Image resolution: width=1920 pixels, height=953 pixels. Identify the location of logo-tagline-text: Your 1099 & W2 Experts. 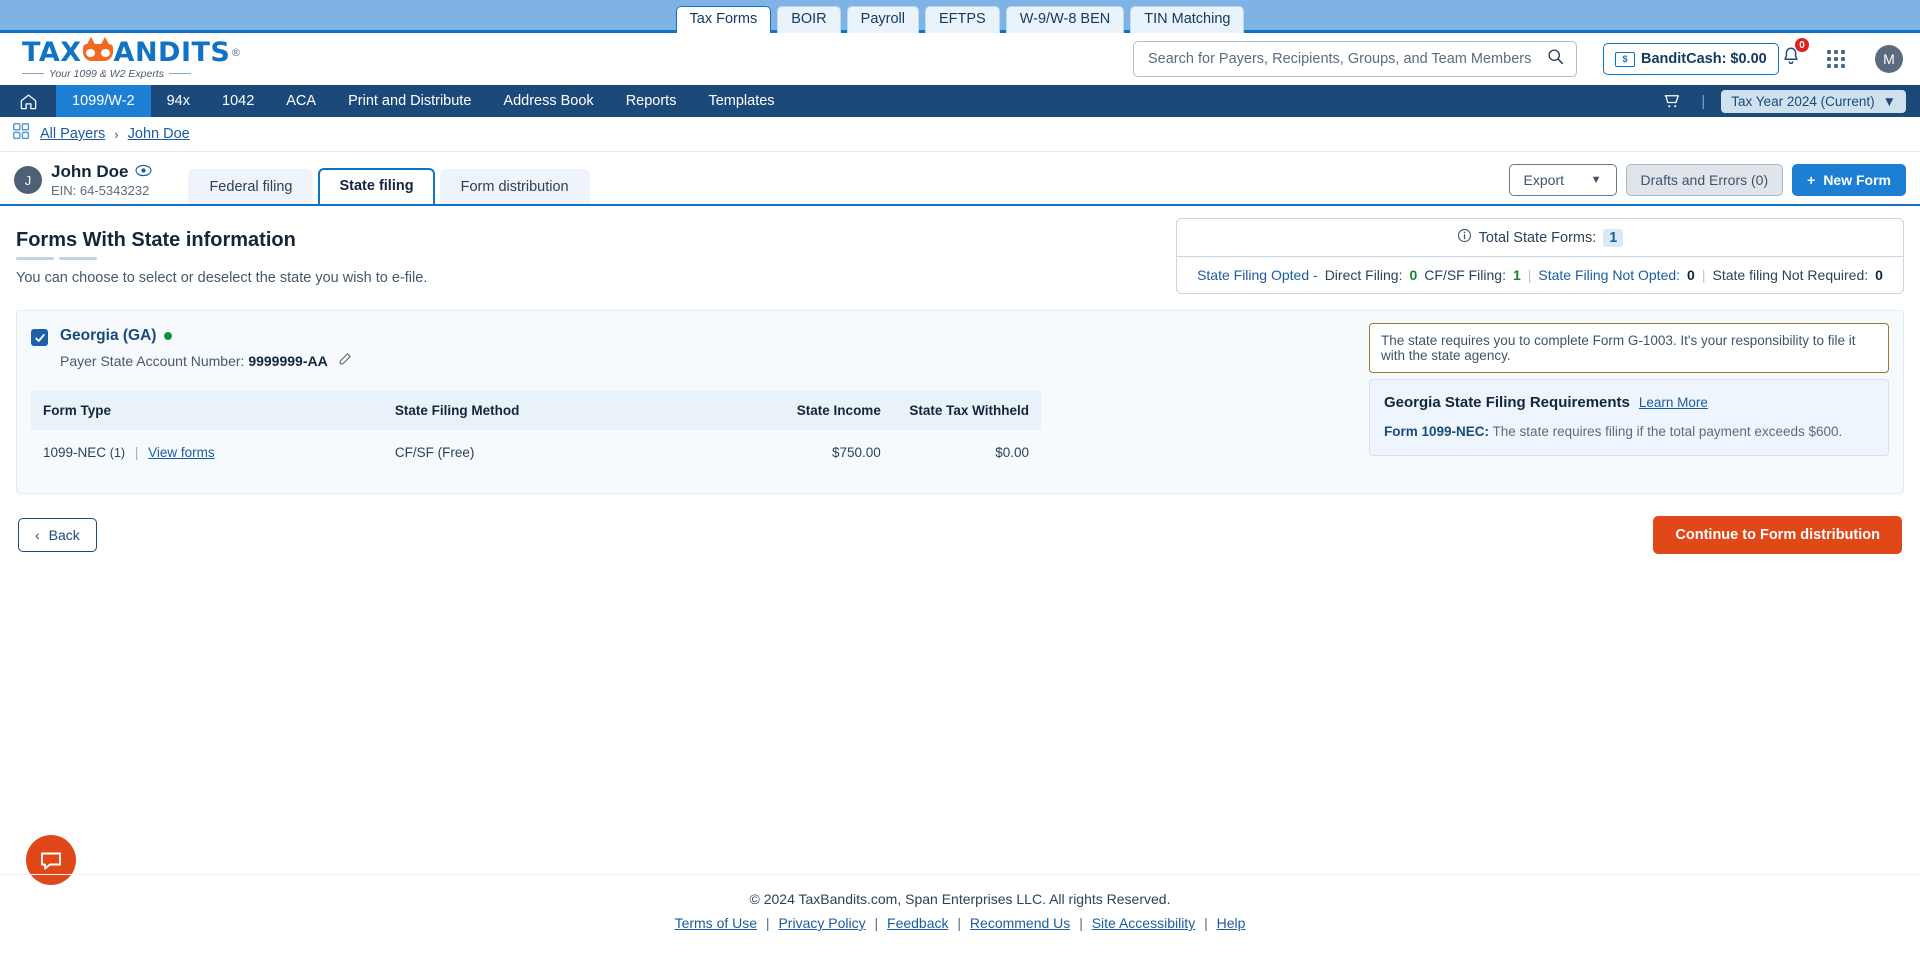
(106, 73).